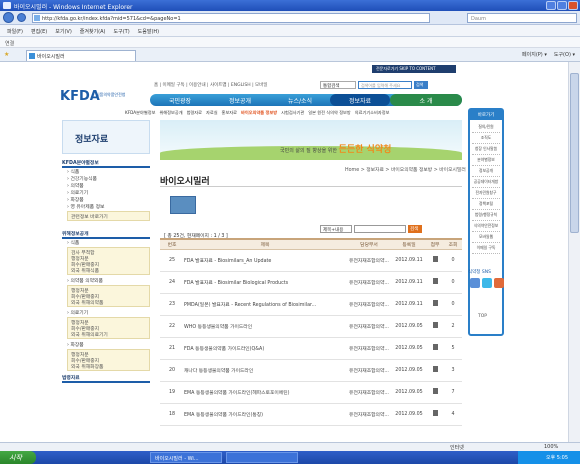  What do you see at coordinates (210, 85) in the screenshot?
I see `utility-nav: 홈 | 이메일 구독 | 이용안내 | 사이트맵 | ENGLISH | 모바일` at bounding box center [210, 85].